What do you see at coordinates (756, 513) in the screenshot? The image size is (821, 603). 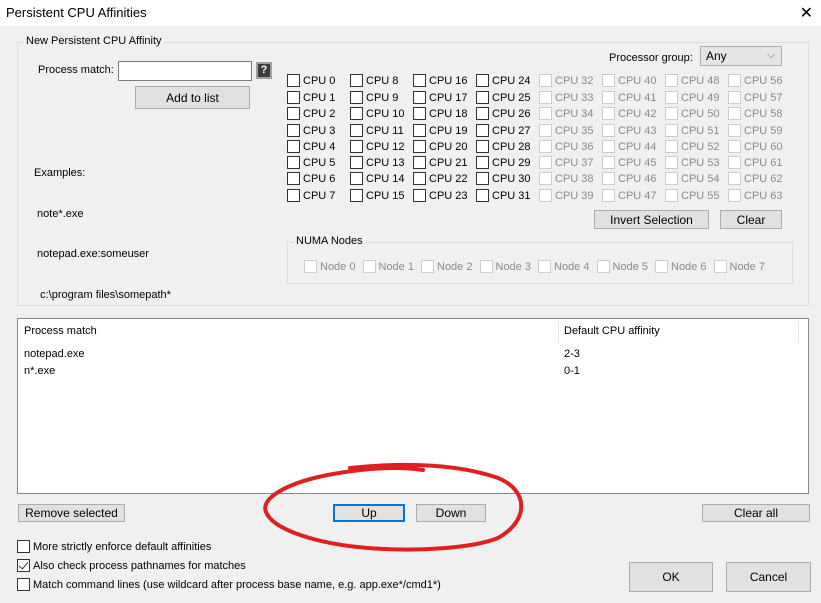 I see `clear-all-button: Clear all` at bounding box center [756, 513].